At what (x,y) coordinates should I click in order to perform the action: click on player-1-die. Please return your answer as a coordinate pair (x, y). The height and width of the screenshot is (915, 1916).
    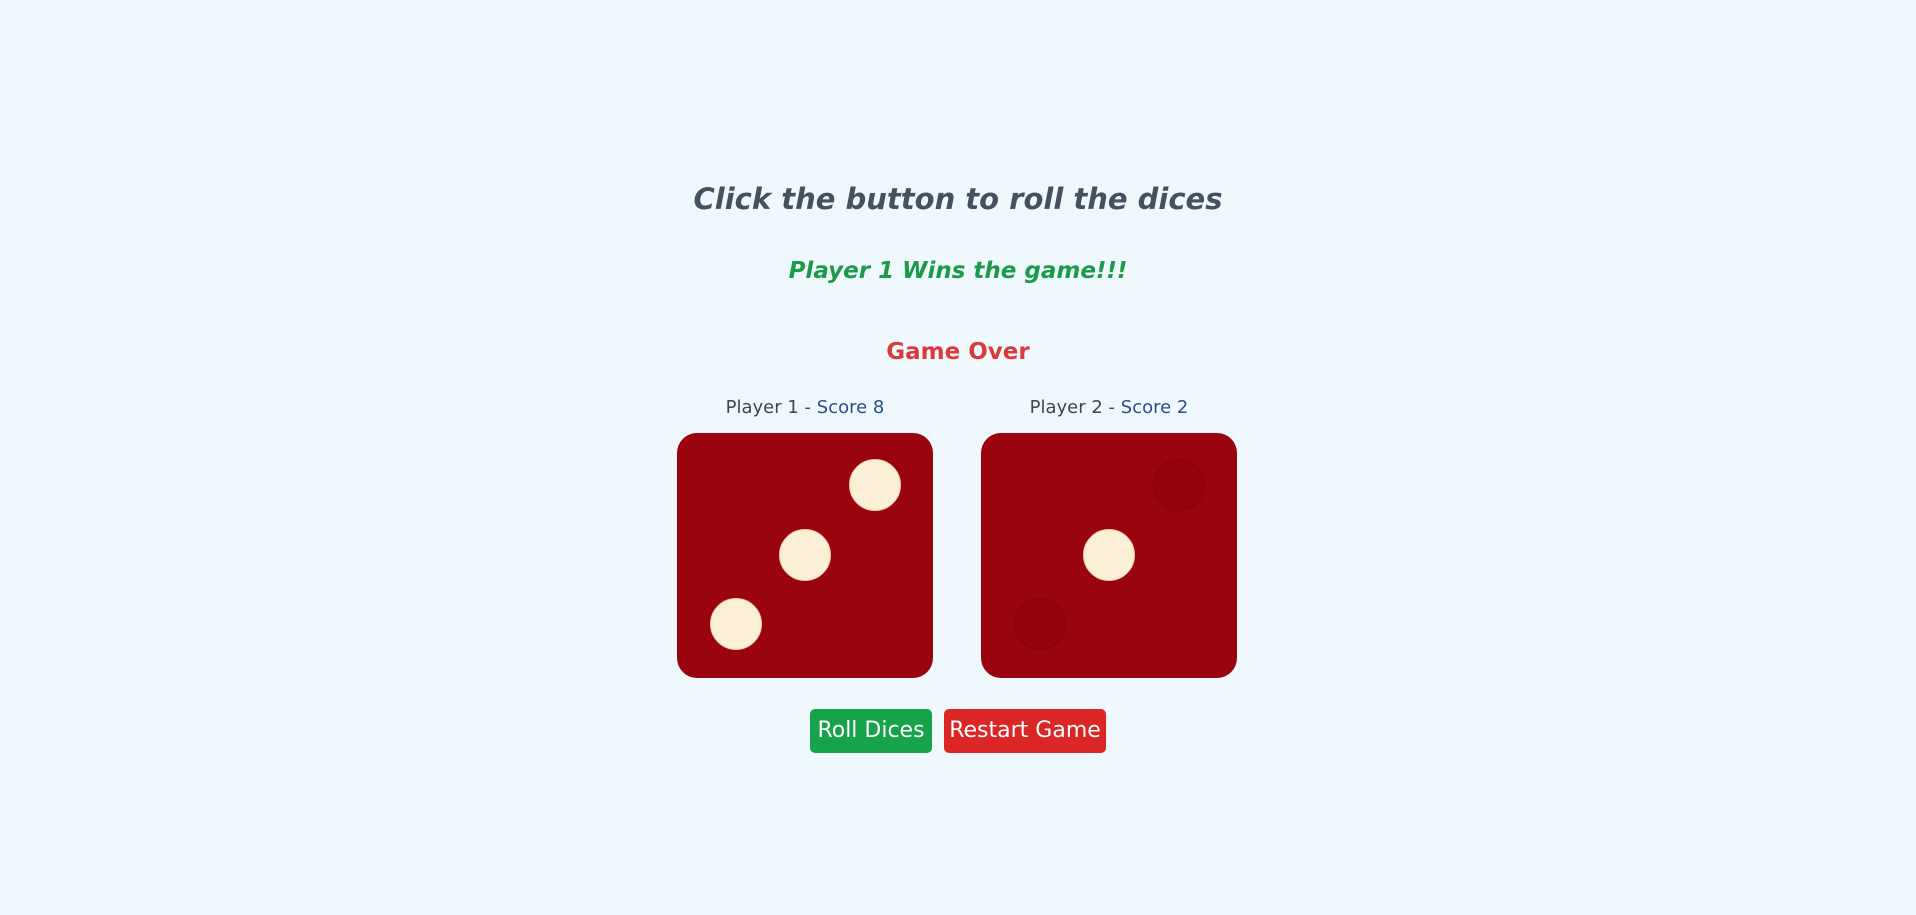
    Looking at the image, I should click on (805, 555).